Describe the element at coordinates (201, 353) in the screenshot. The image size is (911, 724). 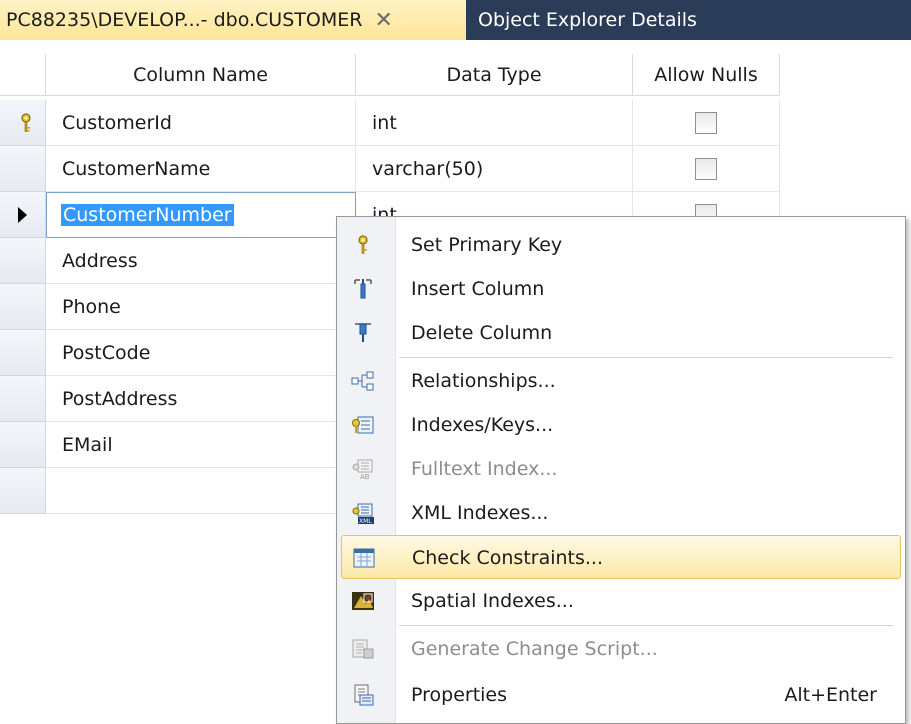
I see `column-name-cell: PostCode` at that location.